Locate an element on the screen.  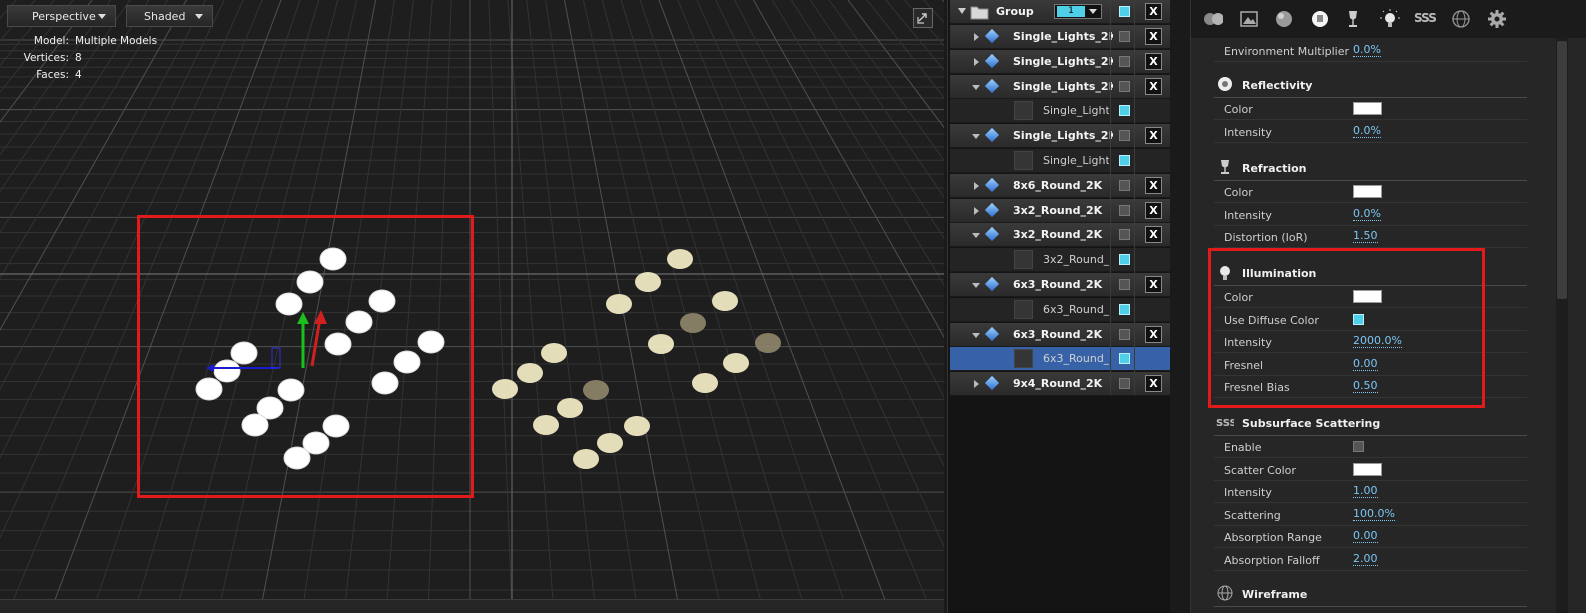
maximize-viewport-button is located at coordinates (923, 18).